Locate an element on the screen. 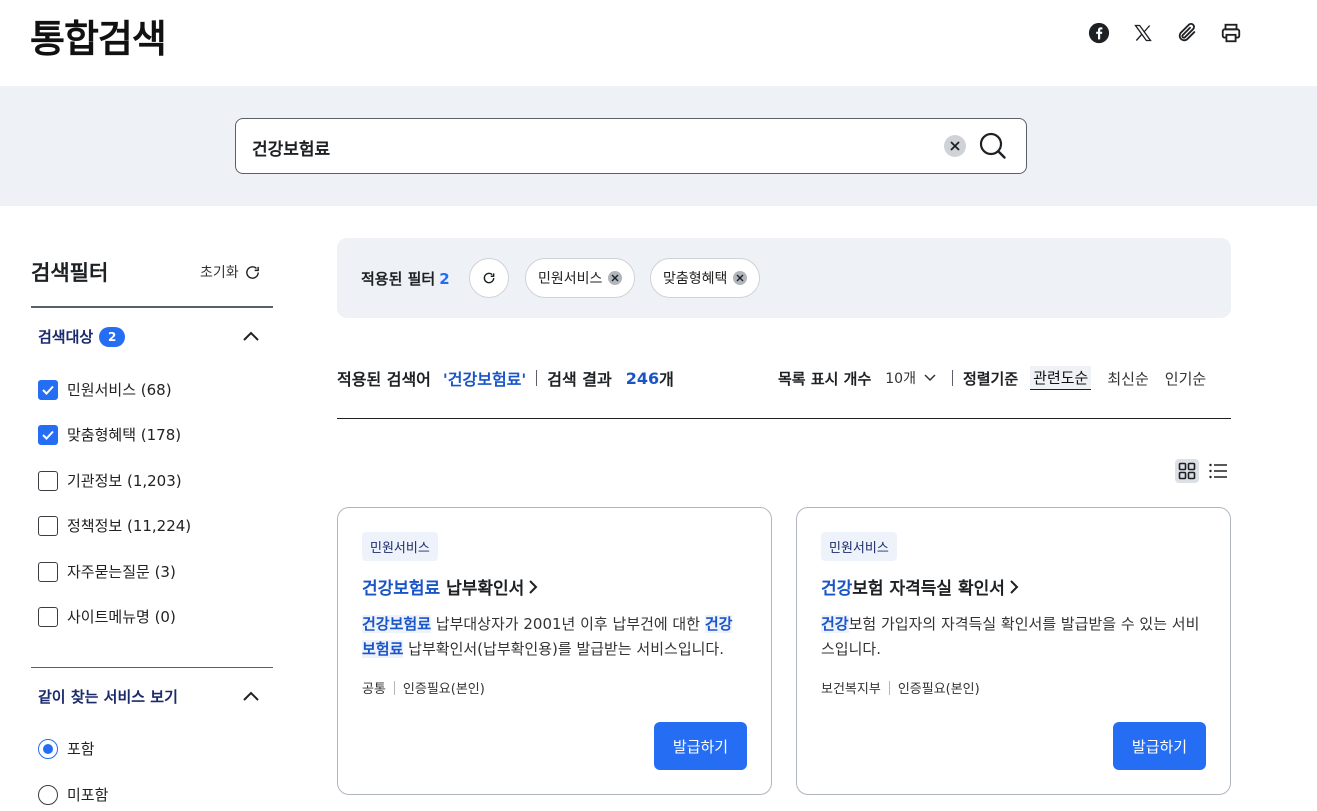 This screenshot has width=1317, height=811. list-view-icon is located at coordinates (1218, 471).